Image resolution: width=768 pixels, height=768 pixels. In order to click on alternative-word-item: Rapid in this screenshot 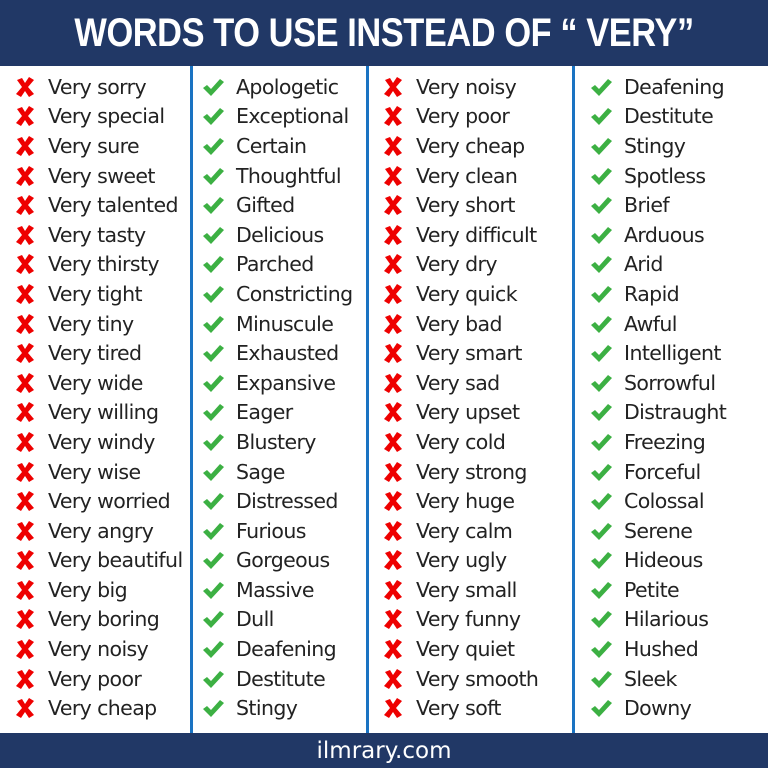, I will do `click(657, 294)`.